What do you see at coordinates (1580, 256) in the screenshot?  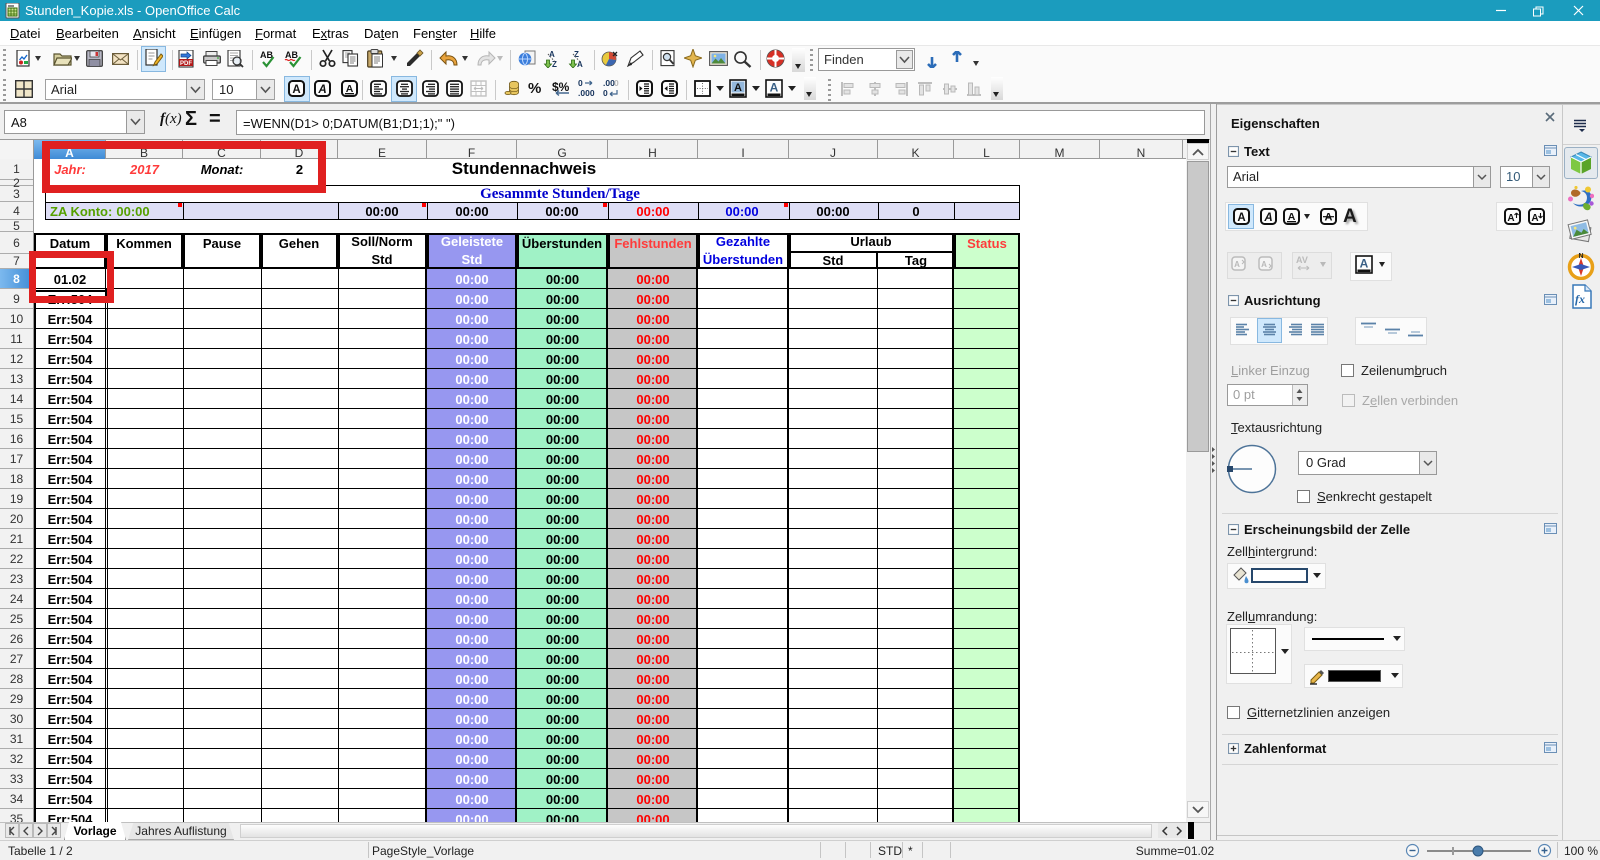 I see `svg-text: N` at bounding box center [1580, 256].